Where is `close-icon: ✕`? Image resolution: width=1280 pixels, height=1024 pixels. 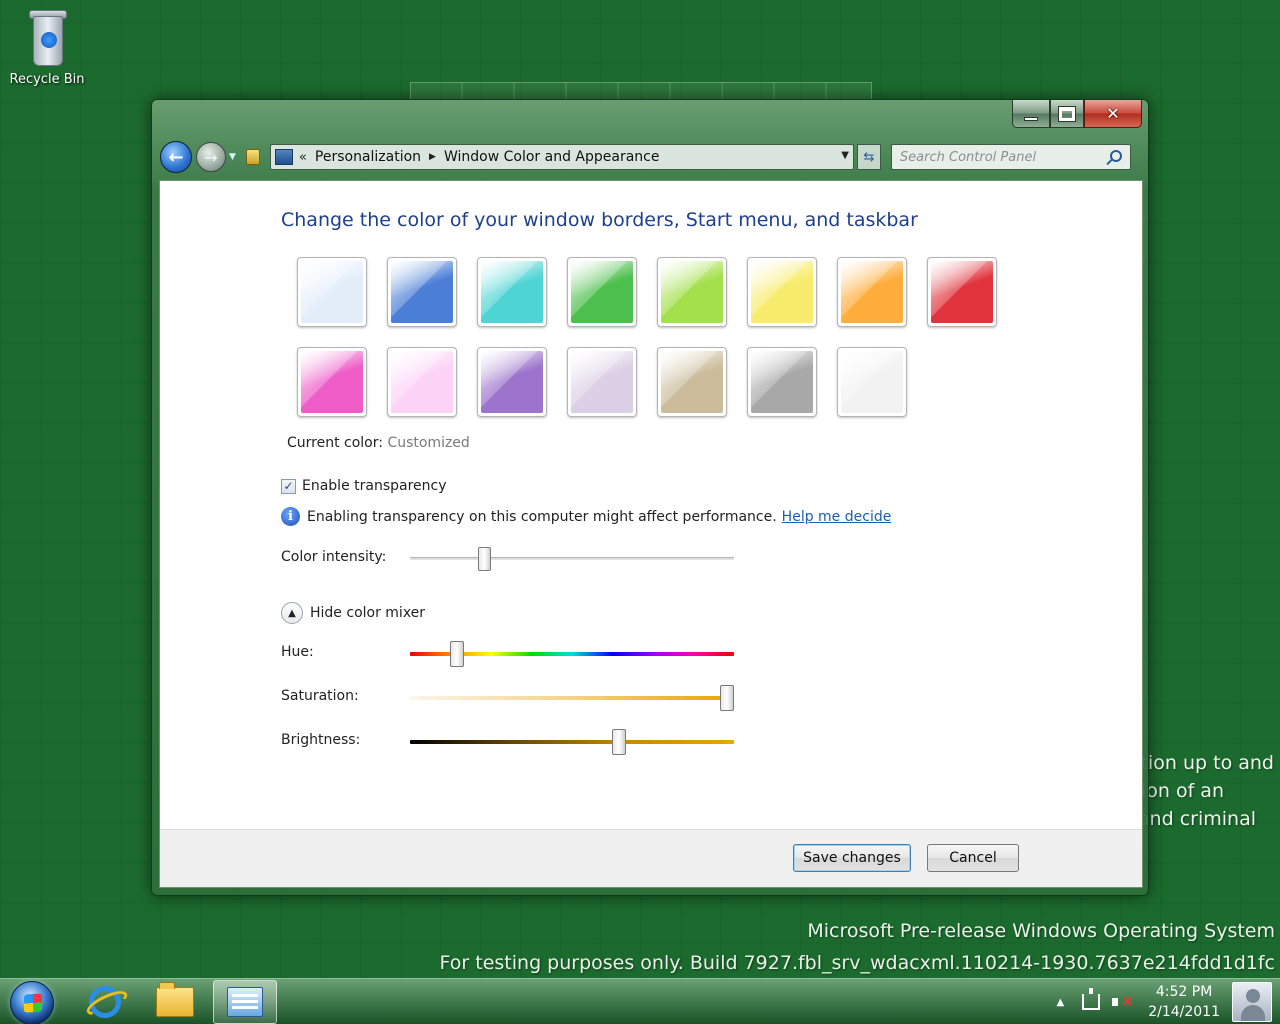 close-icon: ✕ is located at coordinates (1113, 113).